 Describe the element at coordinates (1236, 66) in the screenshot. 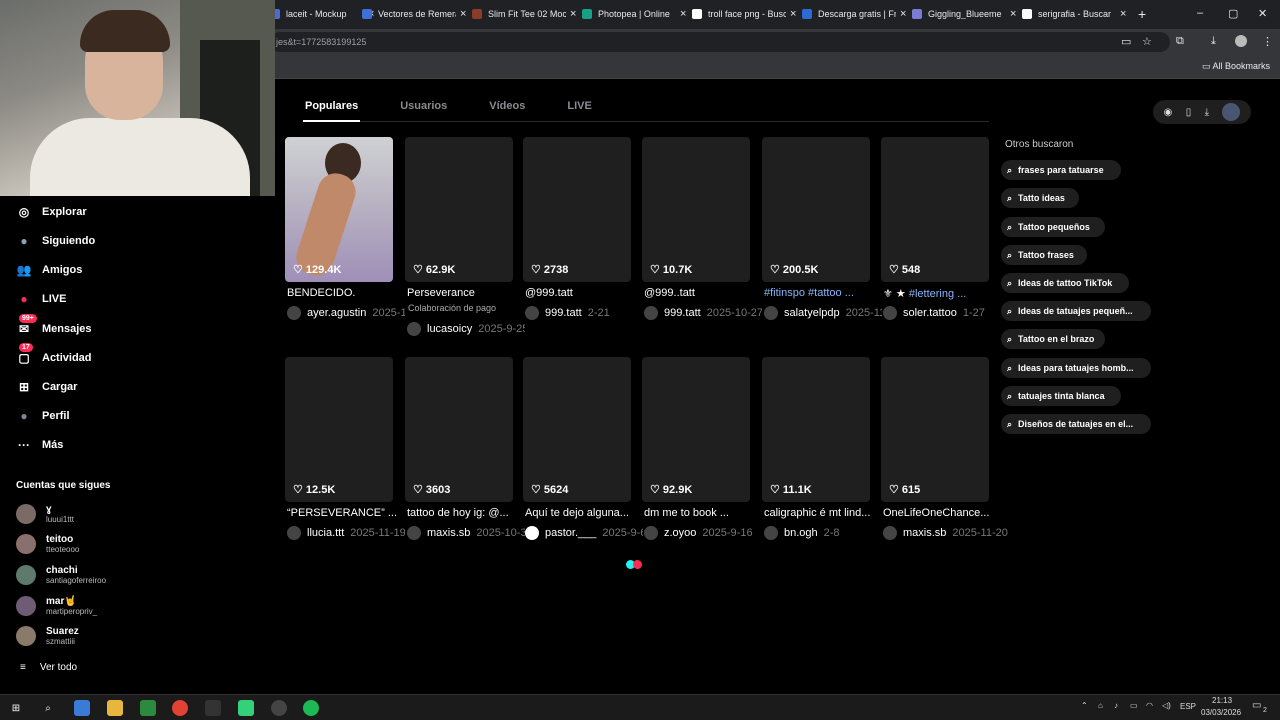

I see `all-bookmarks-button: ▭ All Bookmarks` at that location.